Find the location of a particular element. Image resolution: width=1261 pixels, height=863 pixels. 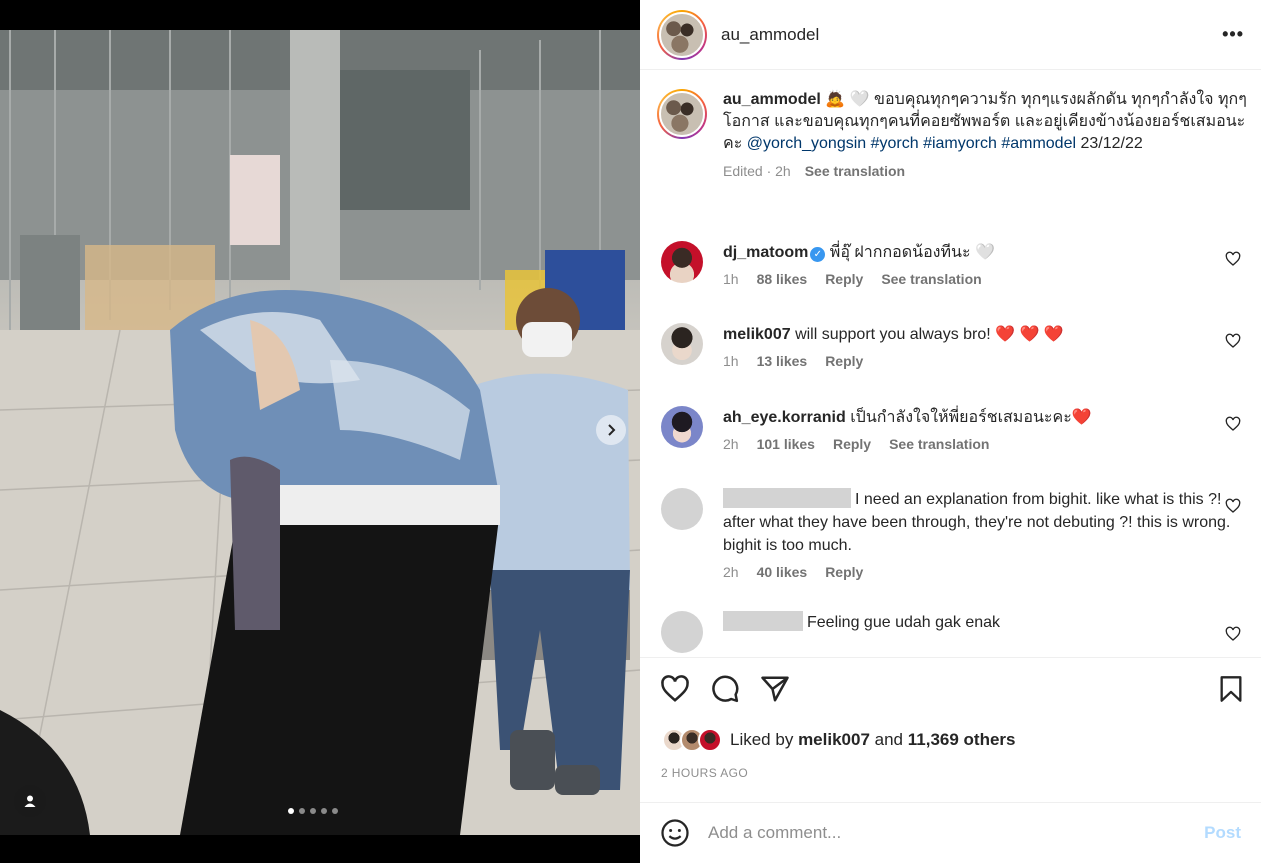

liked-by-summary: Liked by melik007 and 11,369 others is located at coordinates (839, 740).